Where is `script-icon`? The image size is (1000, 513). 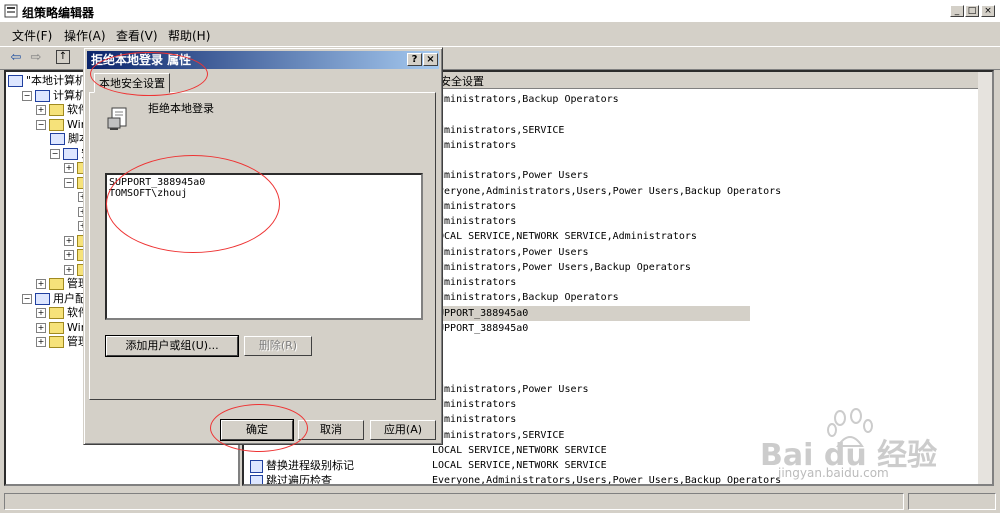 script-icon is located at coordinates (57, 139).